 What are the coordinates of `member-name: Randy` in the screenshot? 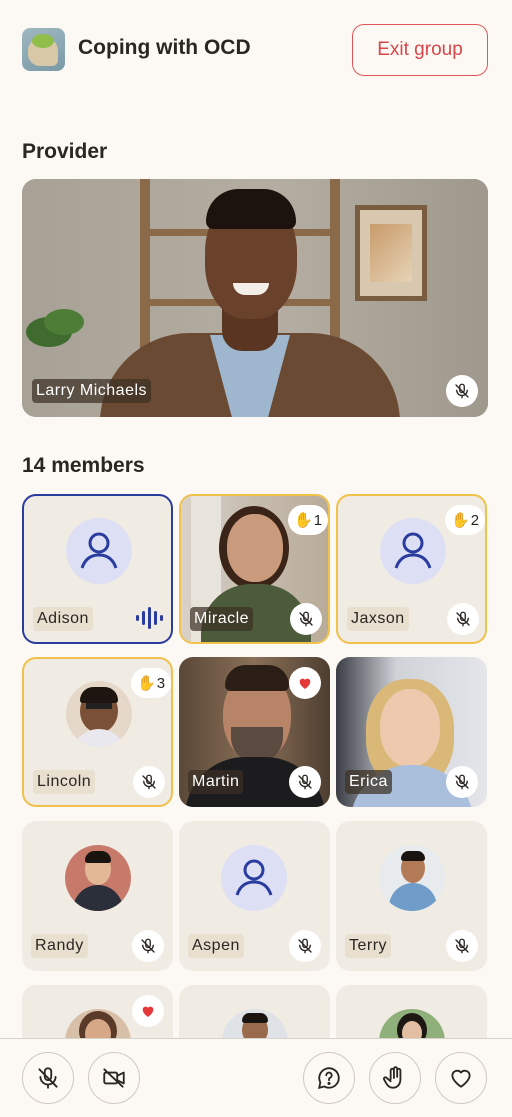 It's located at (59, 946).